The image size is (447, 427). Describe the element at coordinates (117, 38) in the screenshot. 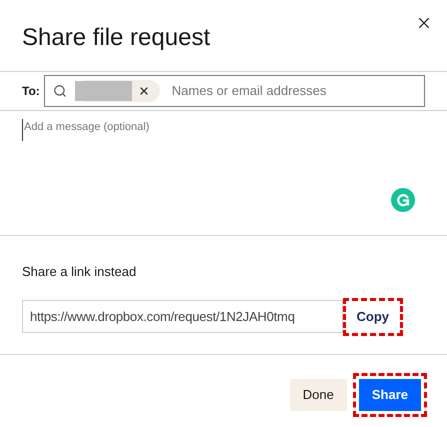

I see `dialog-title: Share file request` at that location.